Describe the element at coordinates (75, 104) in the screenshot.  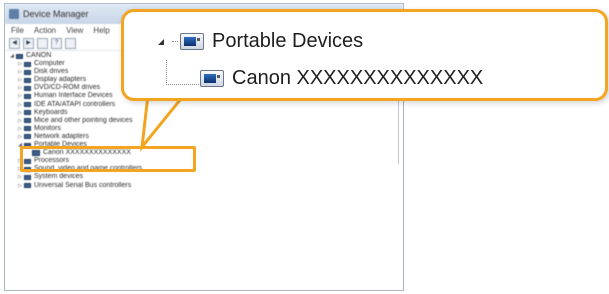
I see `tree-item-label: IDE ATA/ATAPI controllers` at that location.